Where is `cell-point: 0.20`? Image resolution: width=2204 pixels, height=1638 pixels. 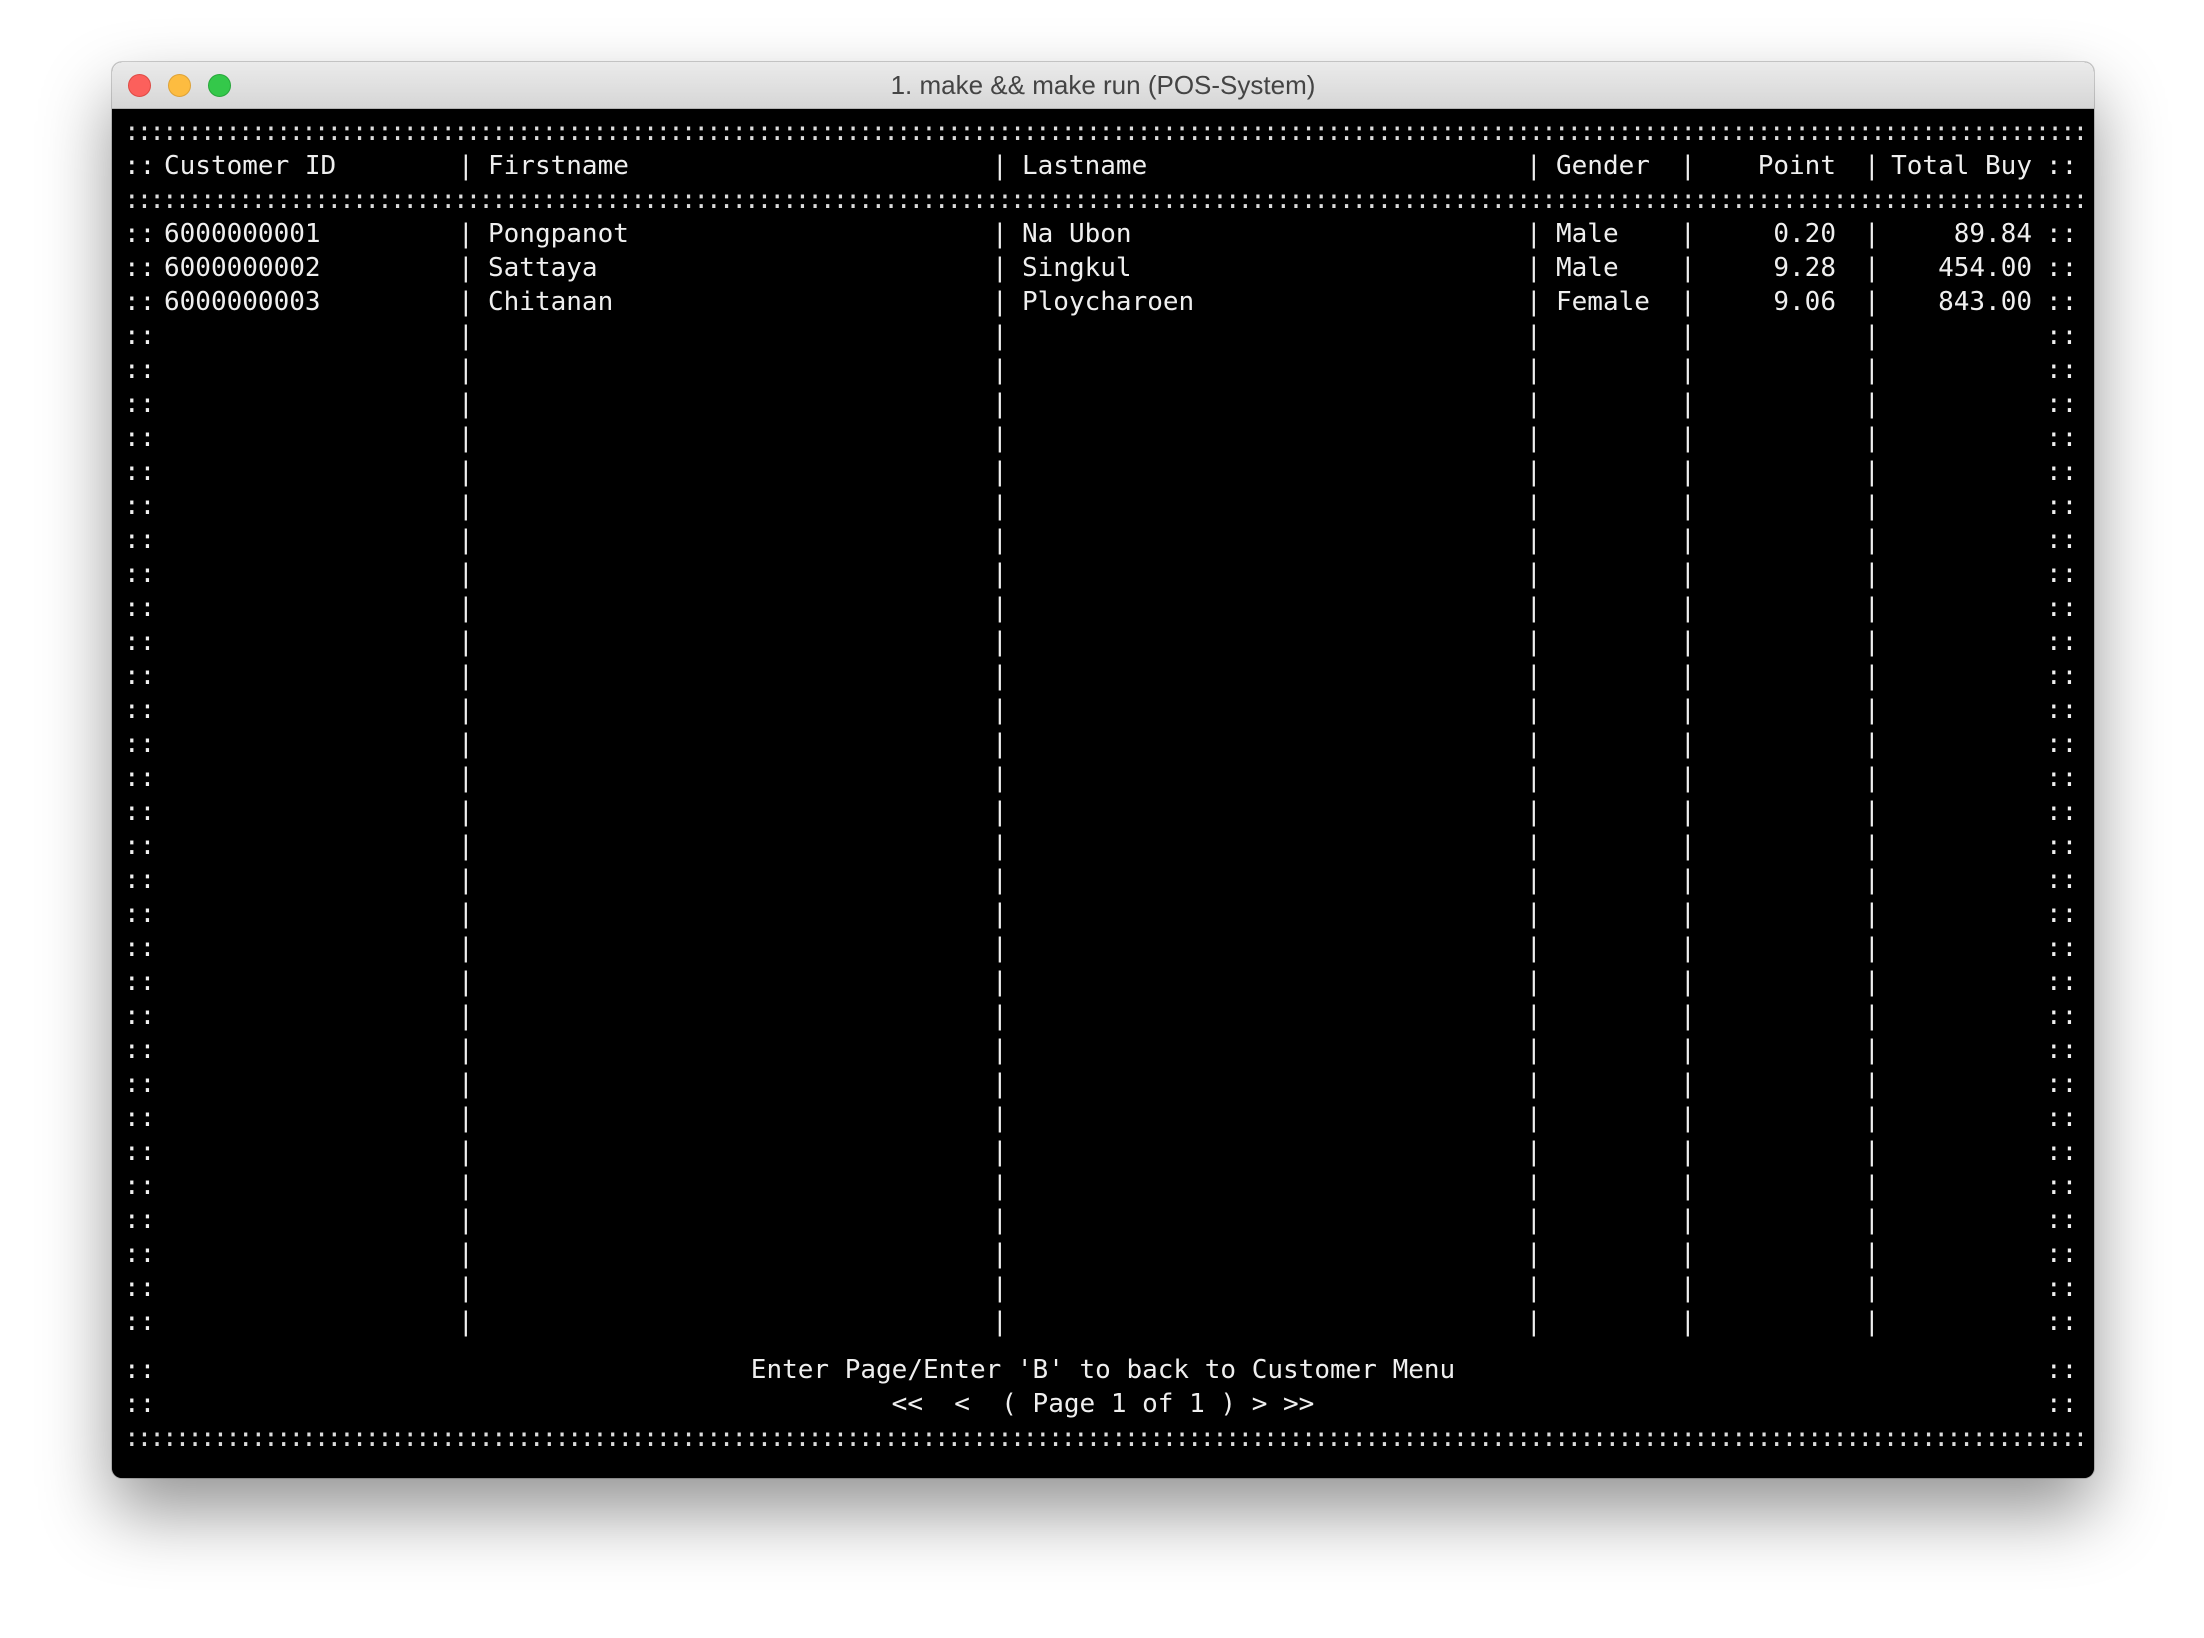
cell-point: 0.20 is located at coordinates (1804, 234).